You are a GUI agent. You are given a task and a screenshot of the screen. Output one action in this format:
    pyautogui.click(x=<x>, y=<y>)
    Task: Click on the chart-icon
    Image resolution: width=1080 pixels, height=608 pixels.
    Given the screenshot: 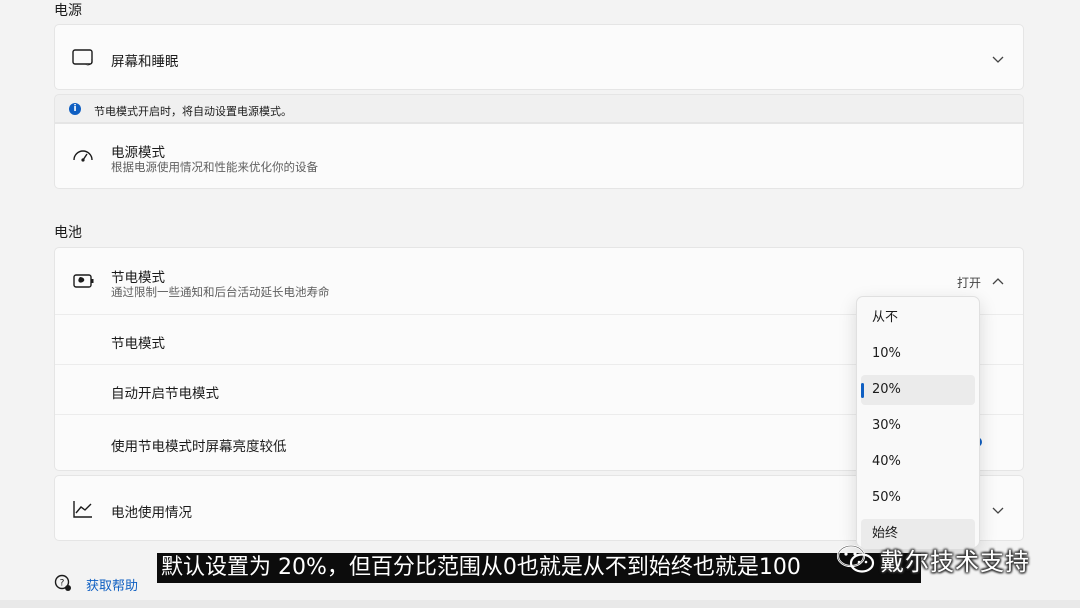 What is the action you would take?
    pyautogui.click(x=83, y=509)
    